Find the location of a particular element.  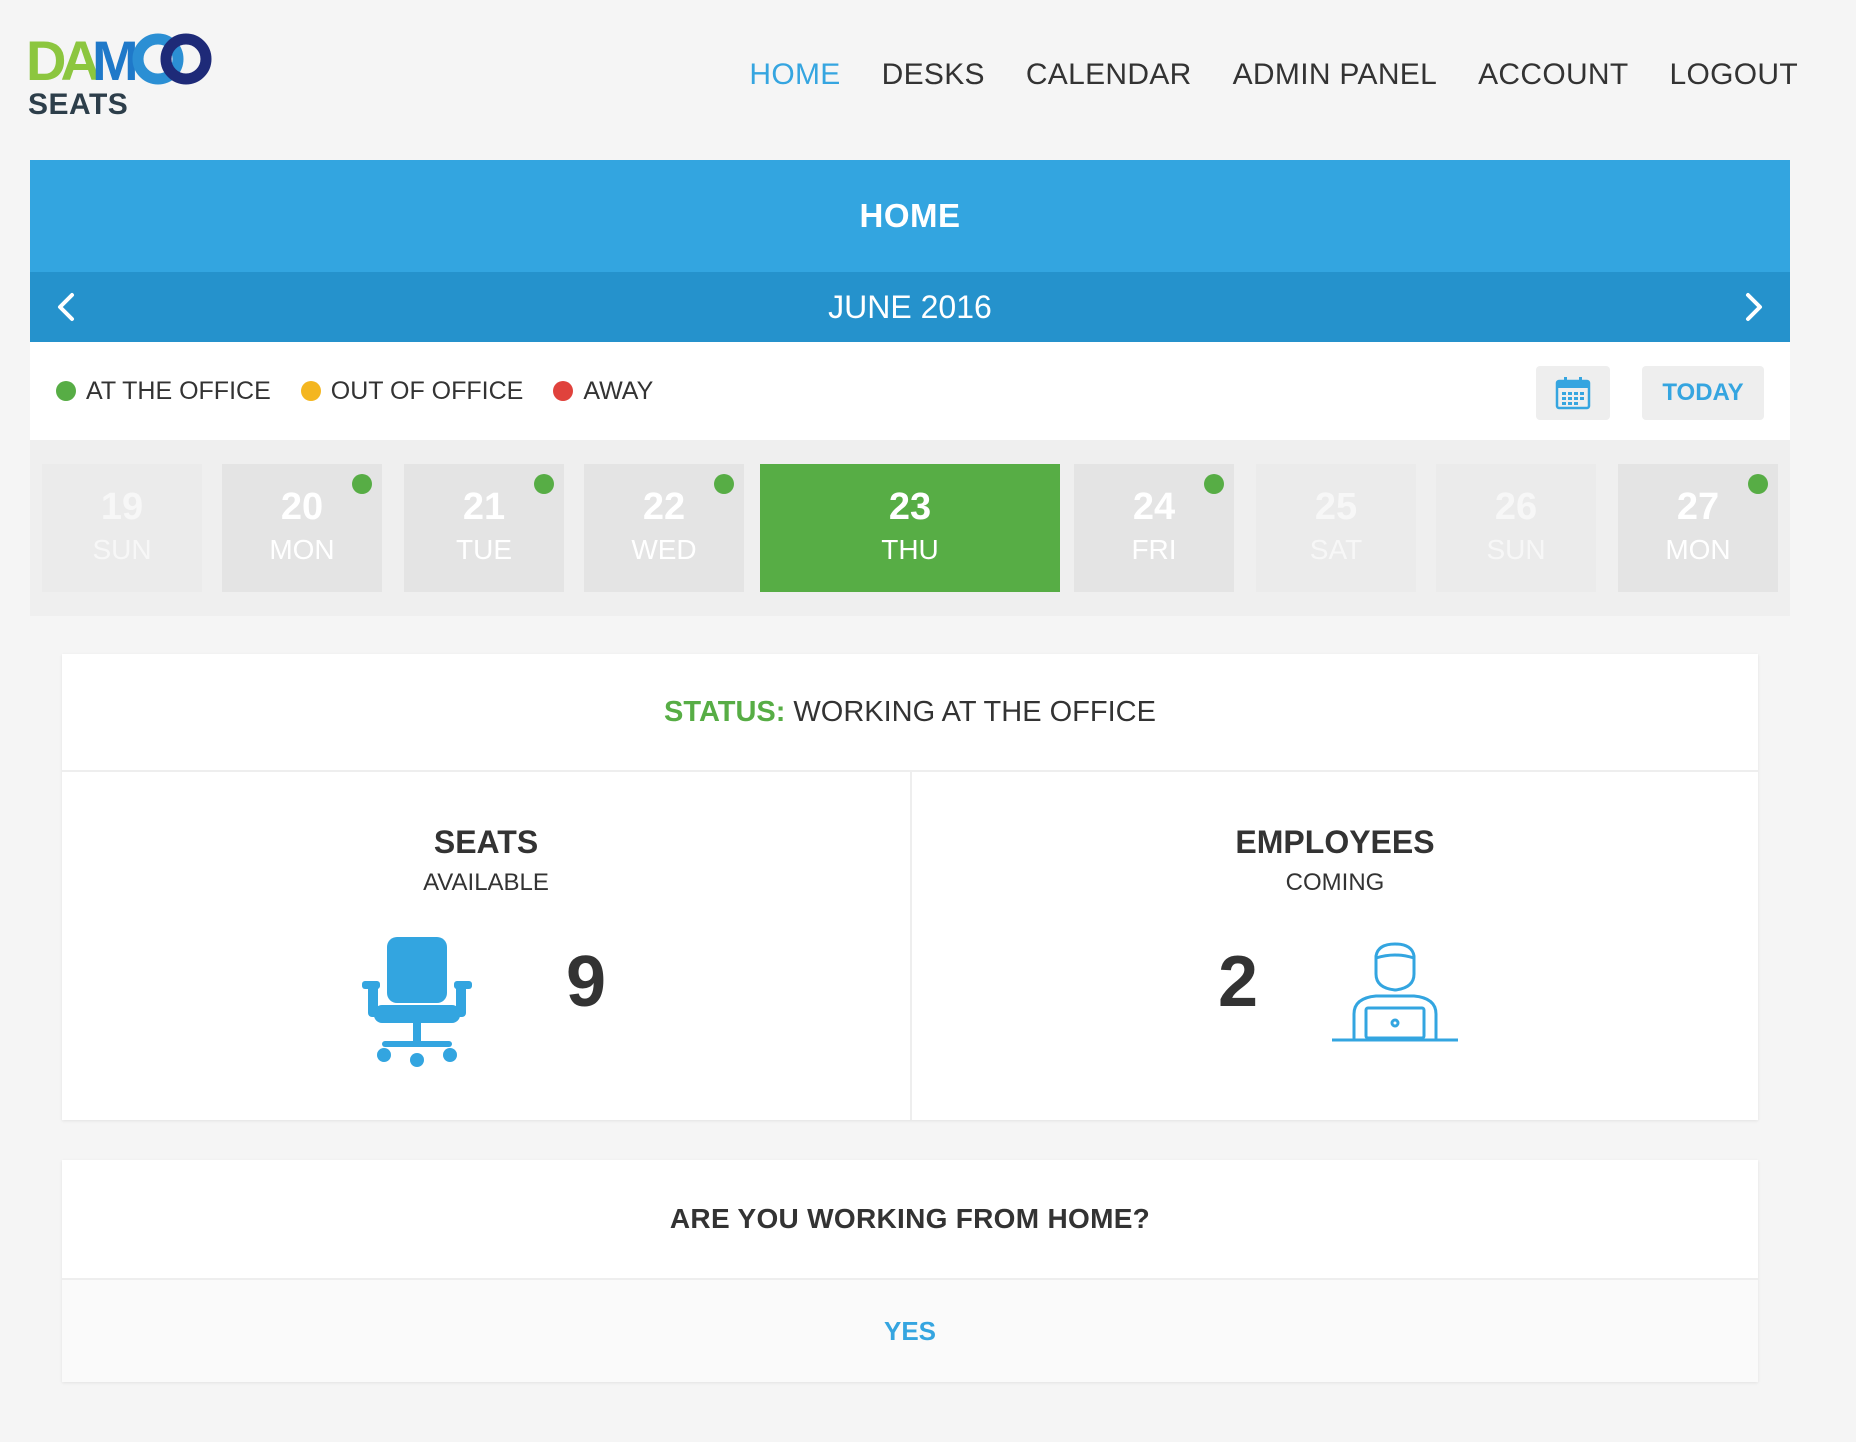

legend-label: OUT OF OFFICE is located at coordinates (427, 390).